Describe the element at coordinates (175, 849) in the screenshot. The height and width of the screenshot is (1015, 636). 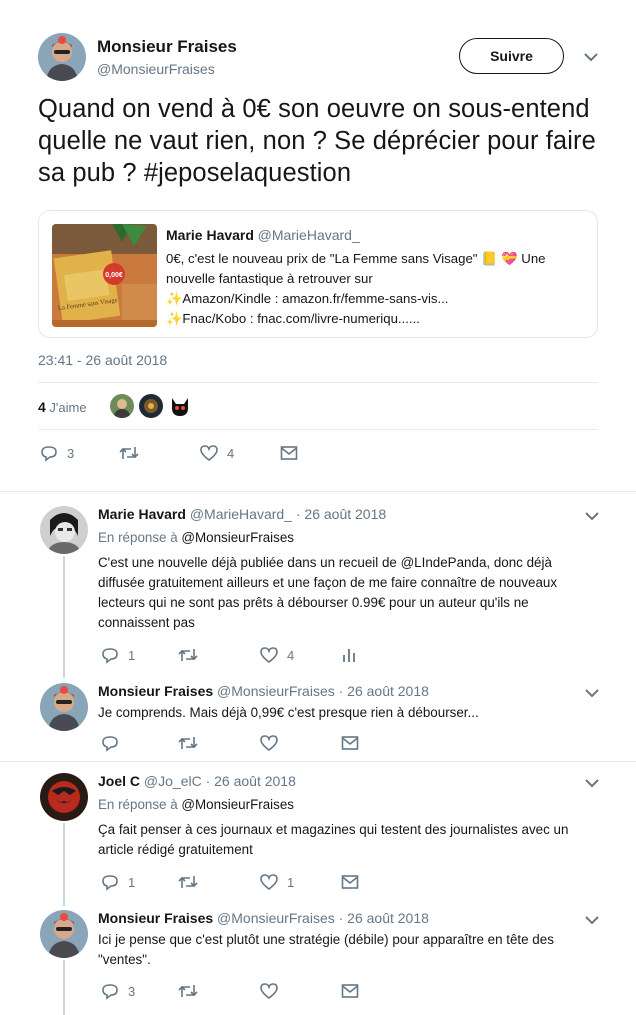
I see `reply-line: article rédigé gratuitement` at that location.